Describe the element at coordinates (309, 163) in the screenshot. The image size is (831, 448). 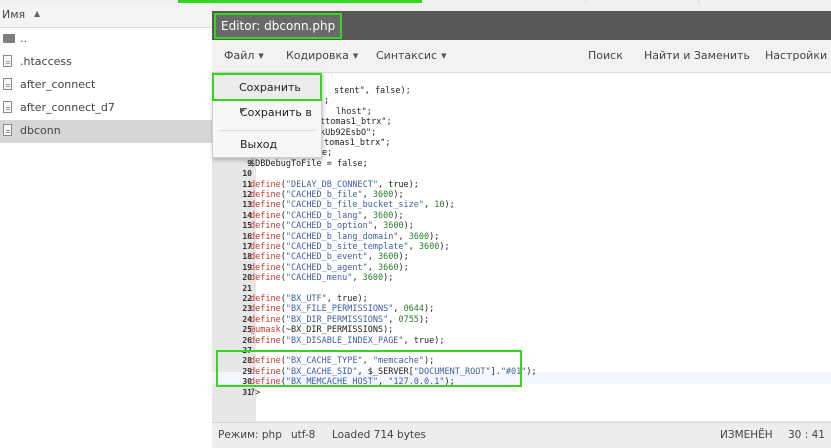
I see `code-line: $DBDebugToFile = false;` at that location.